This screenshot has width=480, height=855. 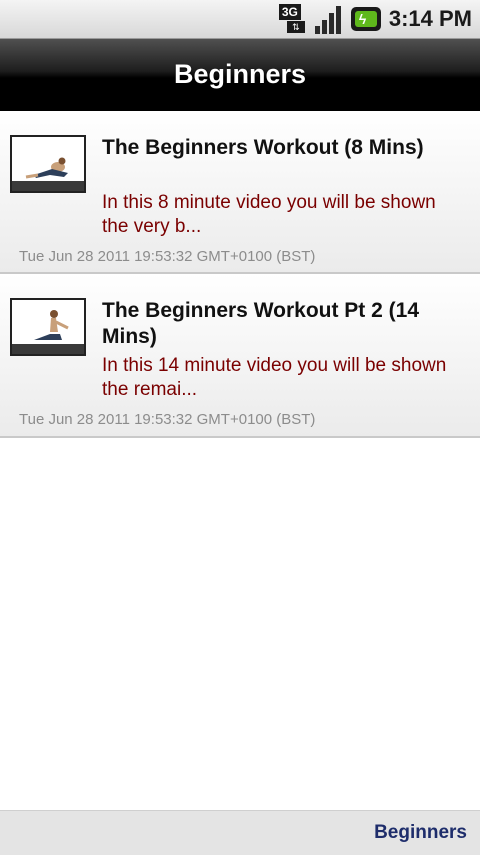 What do you see at coordinates (260, 323) in the screenshot?
I see `video-title: The Beginners Workout Pt 2 (14 Mins)` at bounding box center [260, 323].